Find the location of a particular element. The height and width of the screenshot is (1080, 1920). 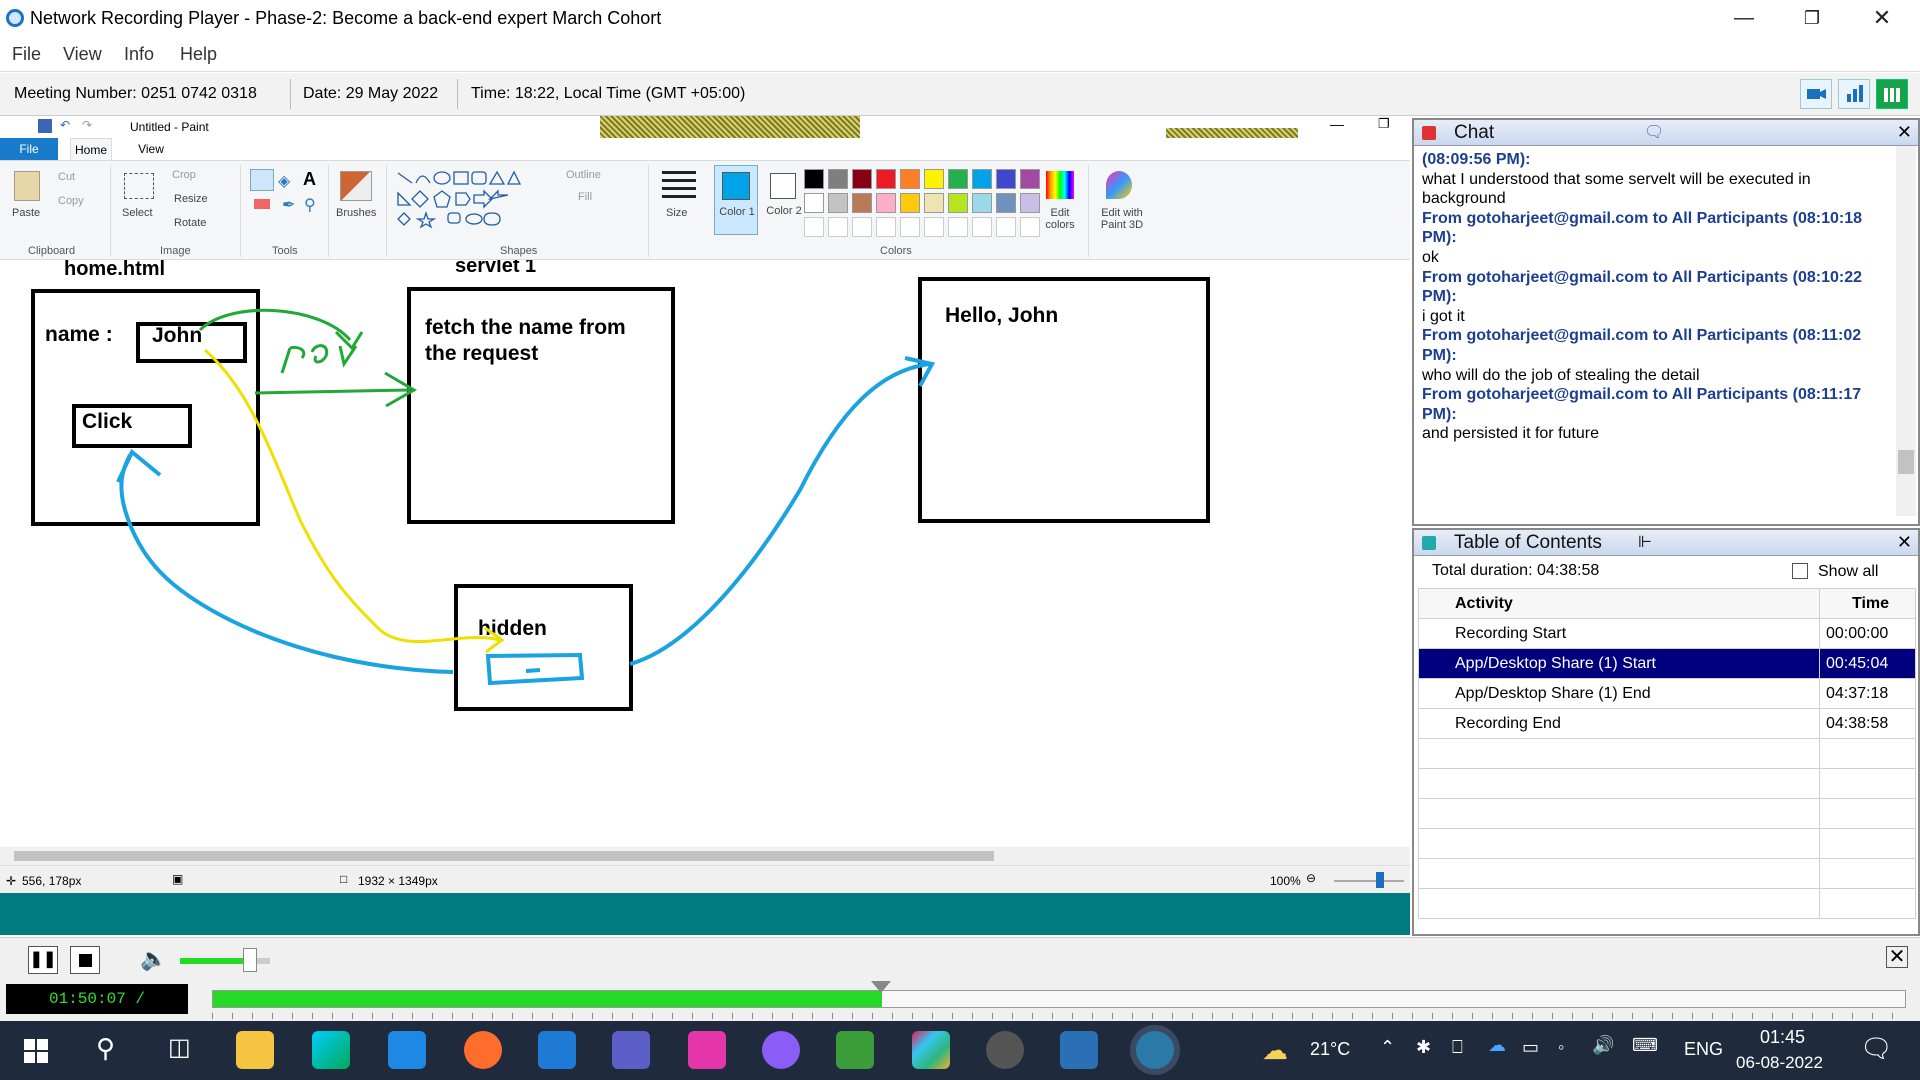

color-picker-icon: ✒ is located at coordinates (288, 205).